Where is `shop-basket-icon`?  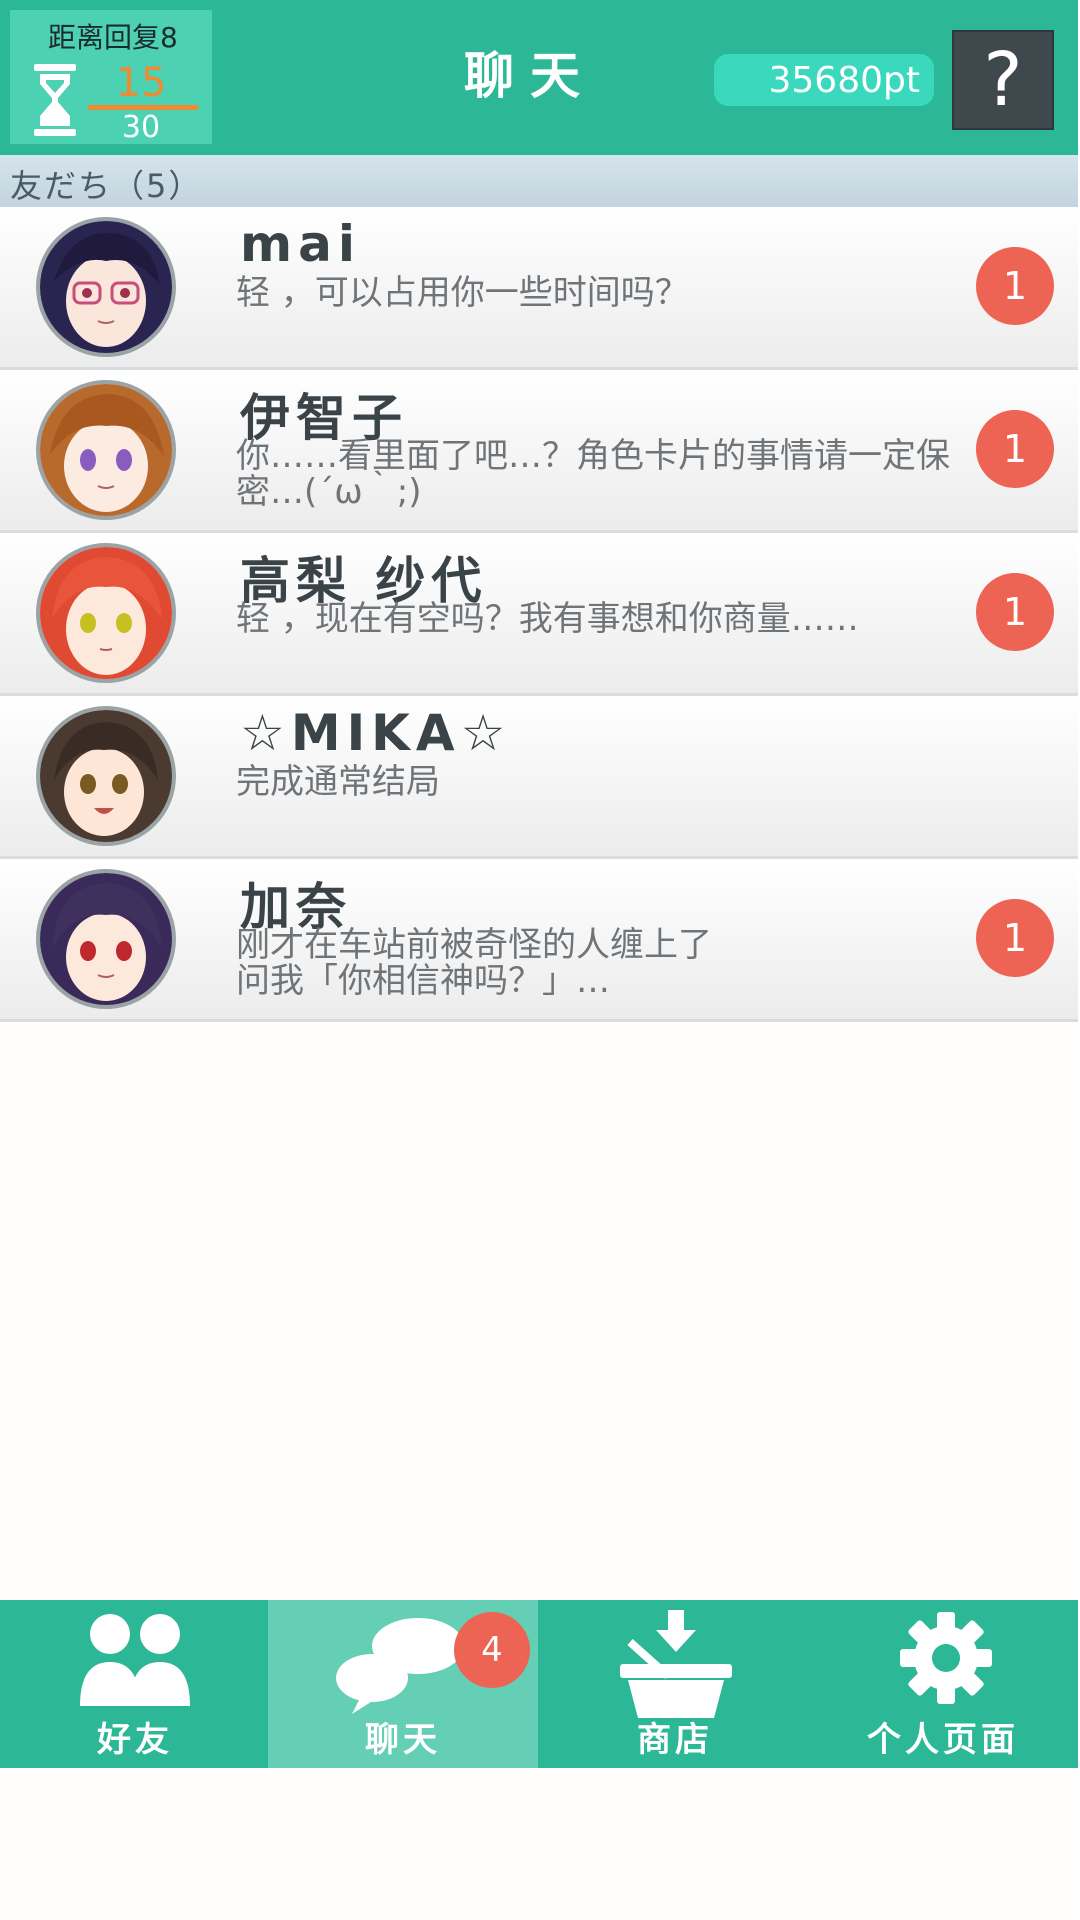 shop-basket-icon is located at coordinates (676, 1664).